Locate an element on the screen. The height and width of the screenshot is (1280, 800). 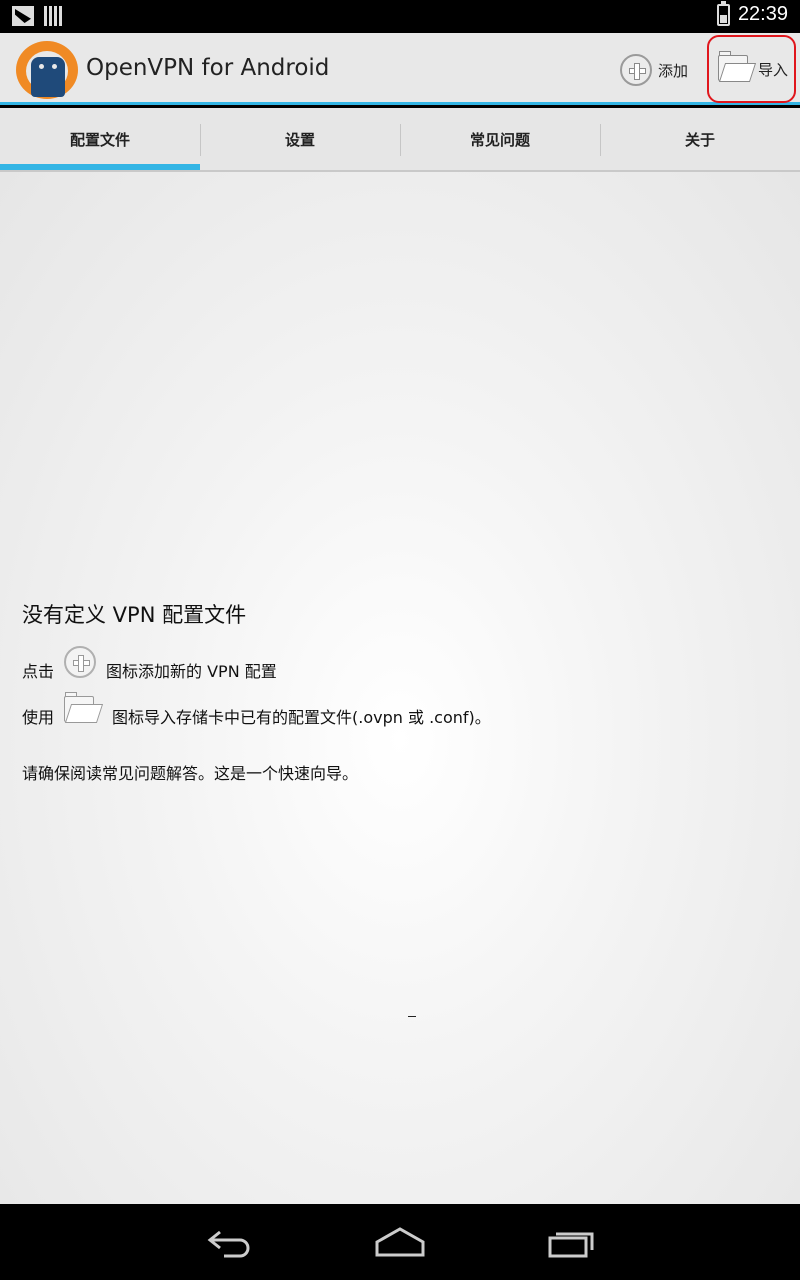
line1-prefix: 点击 is located at coordinates (38, 671).